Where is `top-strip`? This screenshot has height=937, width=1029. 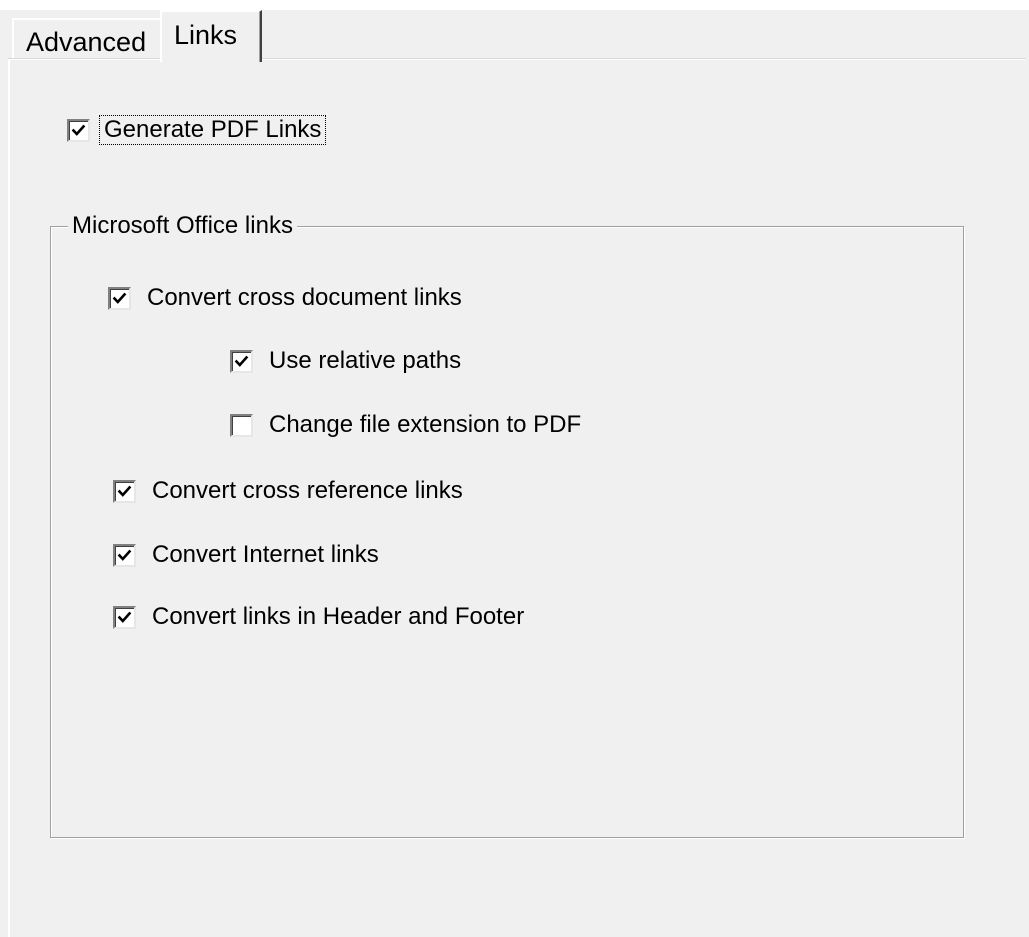
top-strip is located at coordinates (514, 5).